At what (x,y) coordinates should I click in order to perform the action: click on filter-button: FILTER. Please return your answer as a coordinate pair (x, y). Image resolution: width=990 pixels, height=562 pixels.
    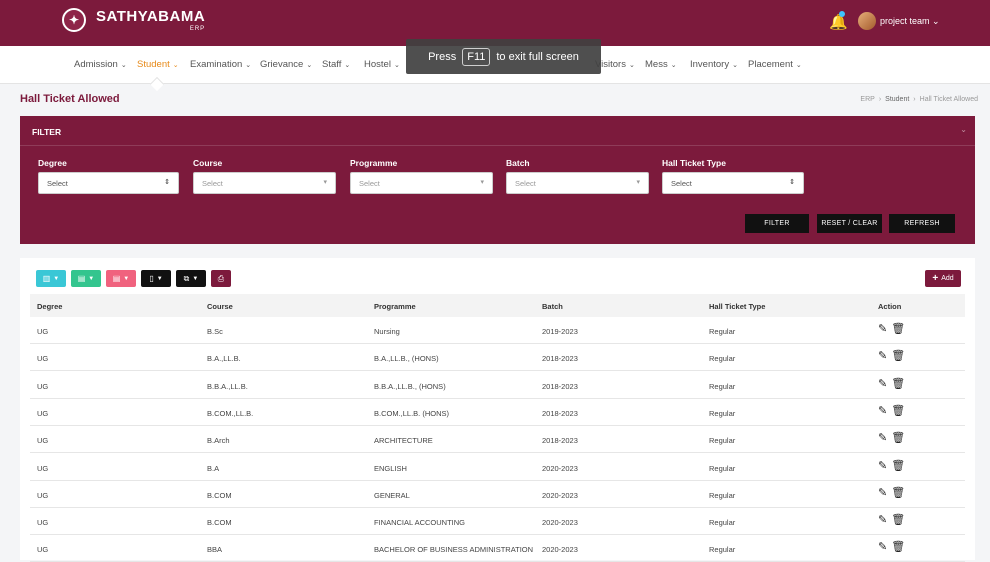
    Looking at the image, I should click on (777, 223).